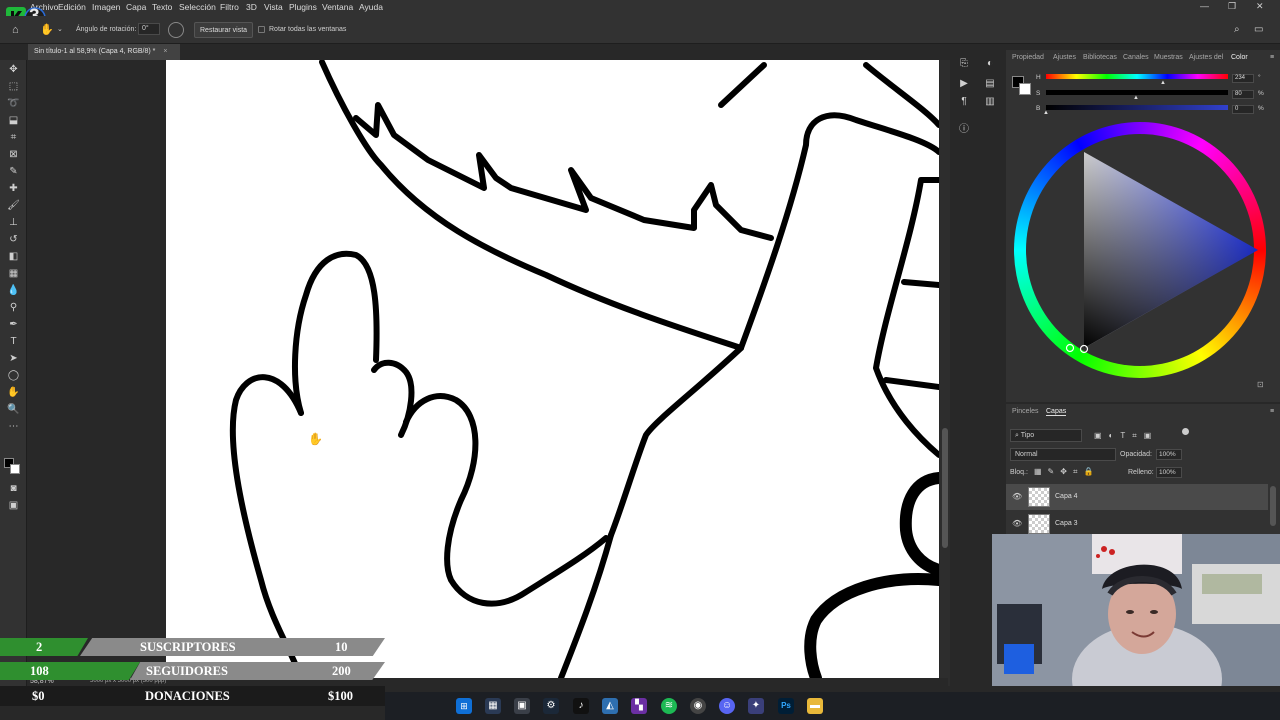 The height and width of the screenshot is (720, 1280). I want to click on obs-icon: ◉, so click(698, 706).